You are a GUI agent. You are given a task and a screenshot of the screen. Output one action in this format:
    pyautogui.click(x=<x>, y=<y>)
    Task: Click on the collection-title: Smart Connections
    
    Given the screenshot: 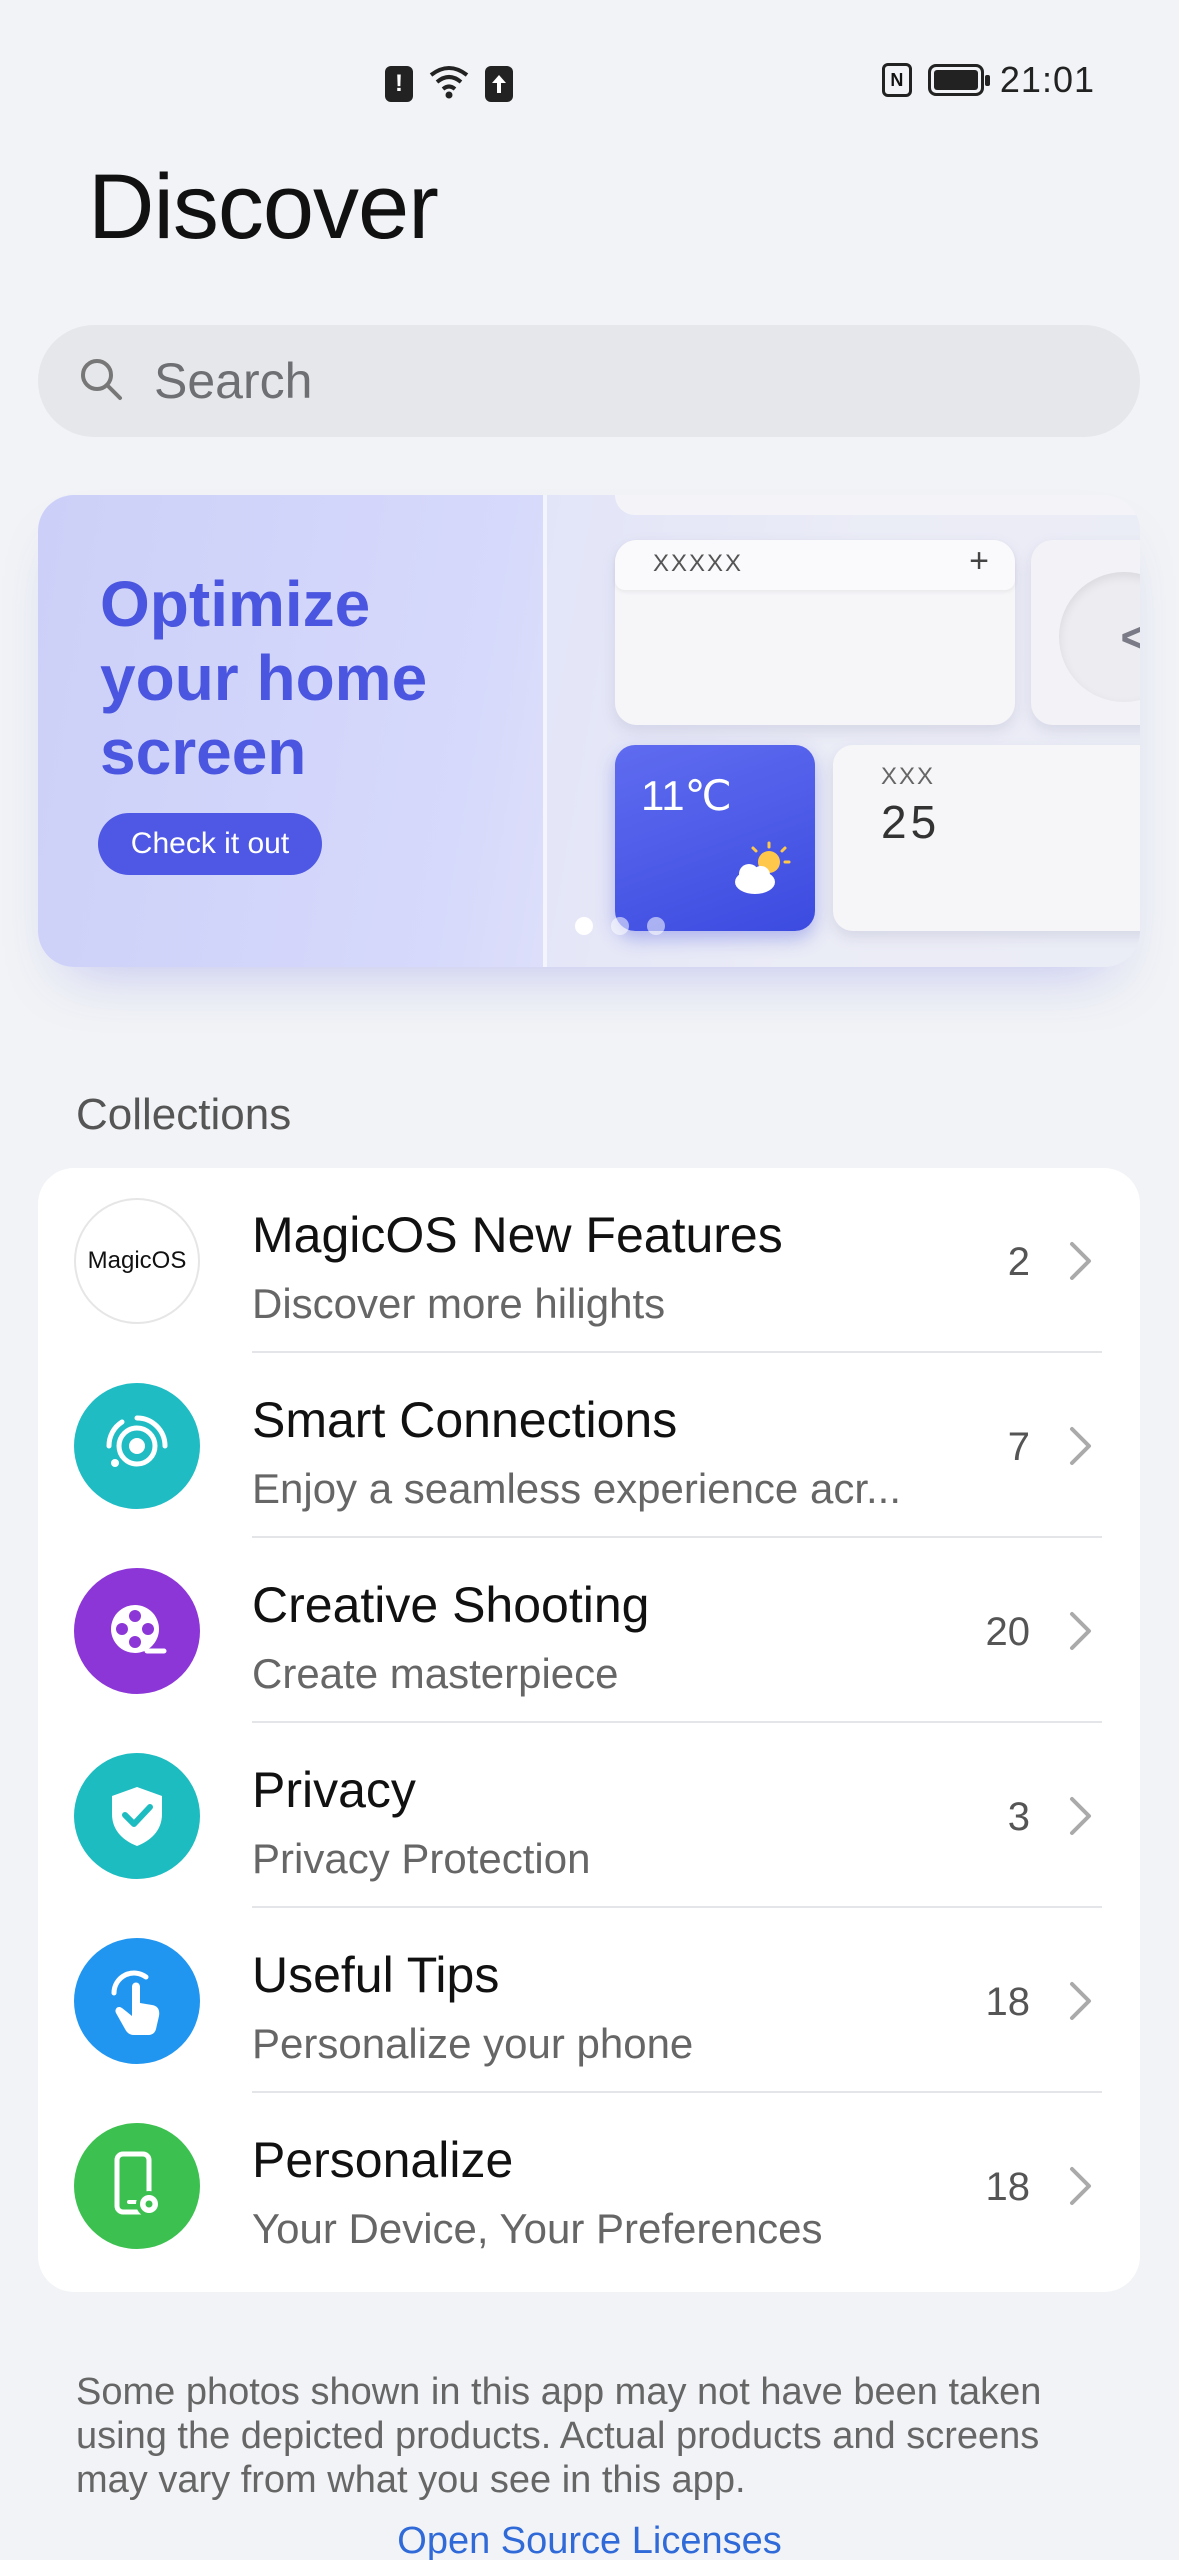 What is the action you would take?
    pyautogui.click(x=465, y=1420)
    